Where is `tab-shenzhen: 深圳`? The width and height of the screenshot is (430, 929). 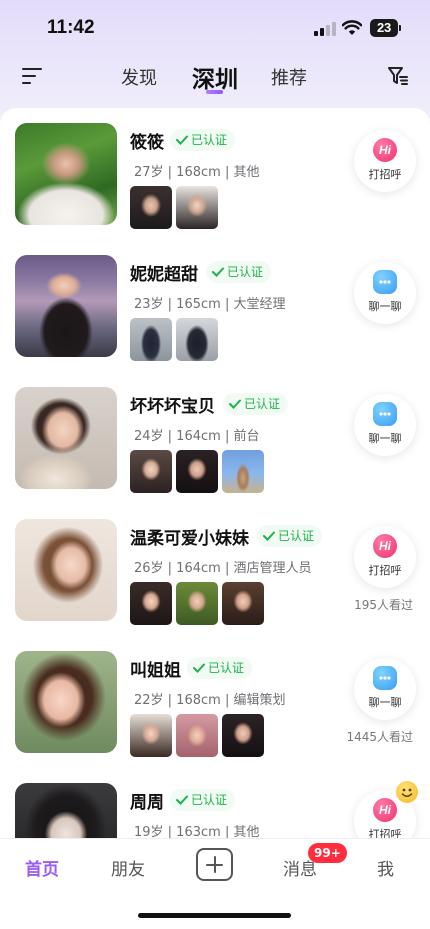
tab-shenzhen: 深圳 is located at coordinates (215, 77).